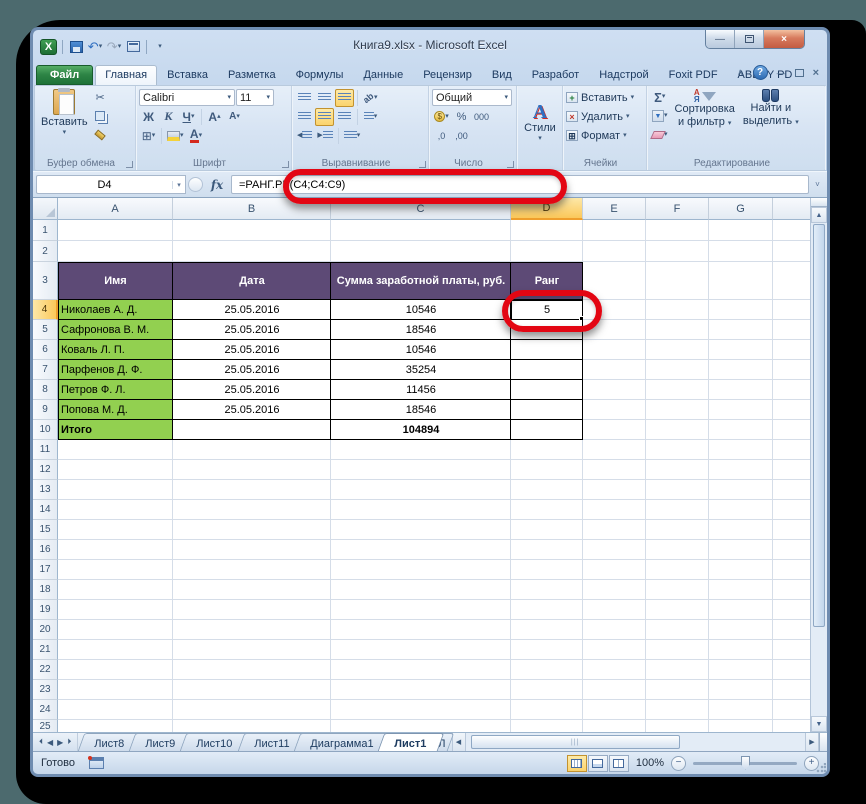  Describe the element at coordinates (614, 330) in the screenshot. I see `cell-E5` at that location.